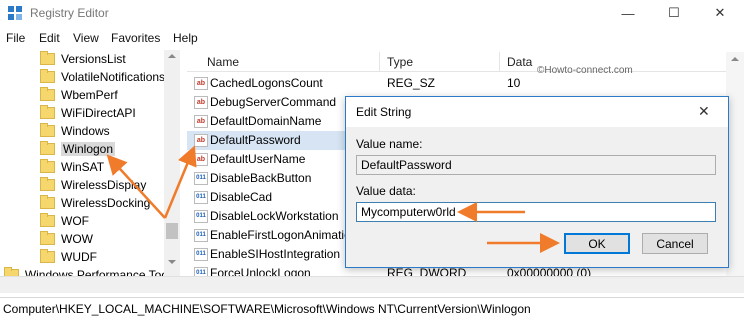 The height and width of the screenshot is (319, 744). What do you see at coordinates (15, 38) in the screenshot?
I see `menu-file: File` at bounding box center [15, 38].